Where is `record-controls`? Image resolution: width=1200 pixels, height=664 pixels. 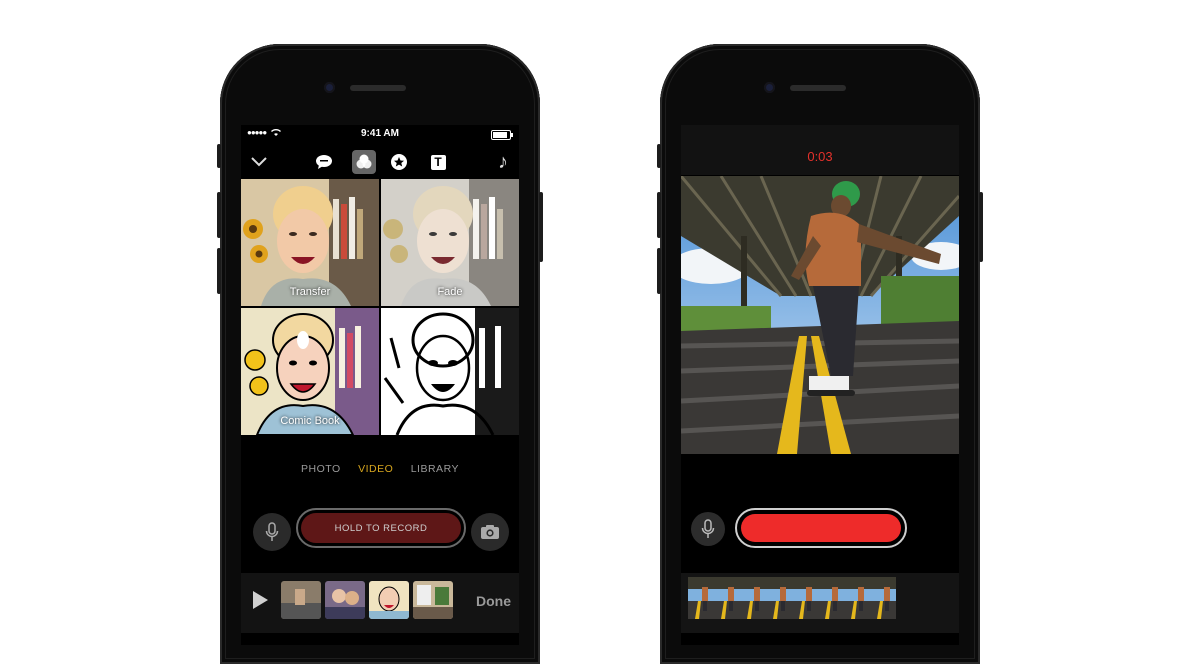 record-controls is located at coordinates (820, 531).